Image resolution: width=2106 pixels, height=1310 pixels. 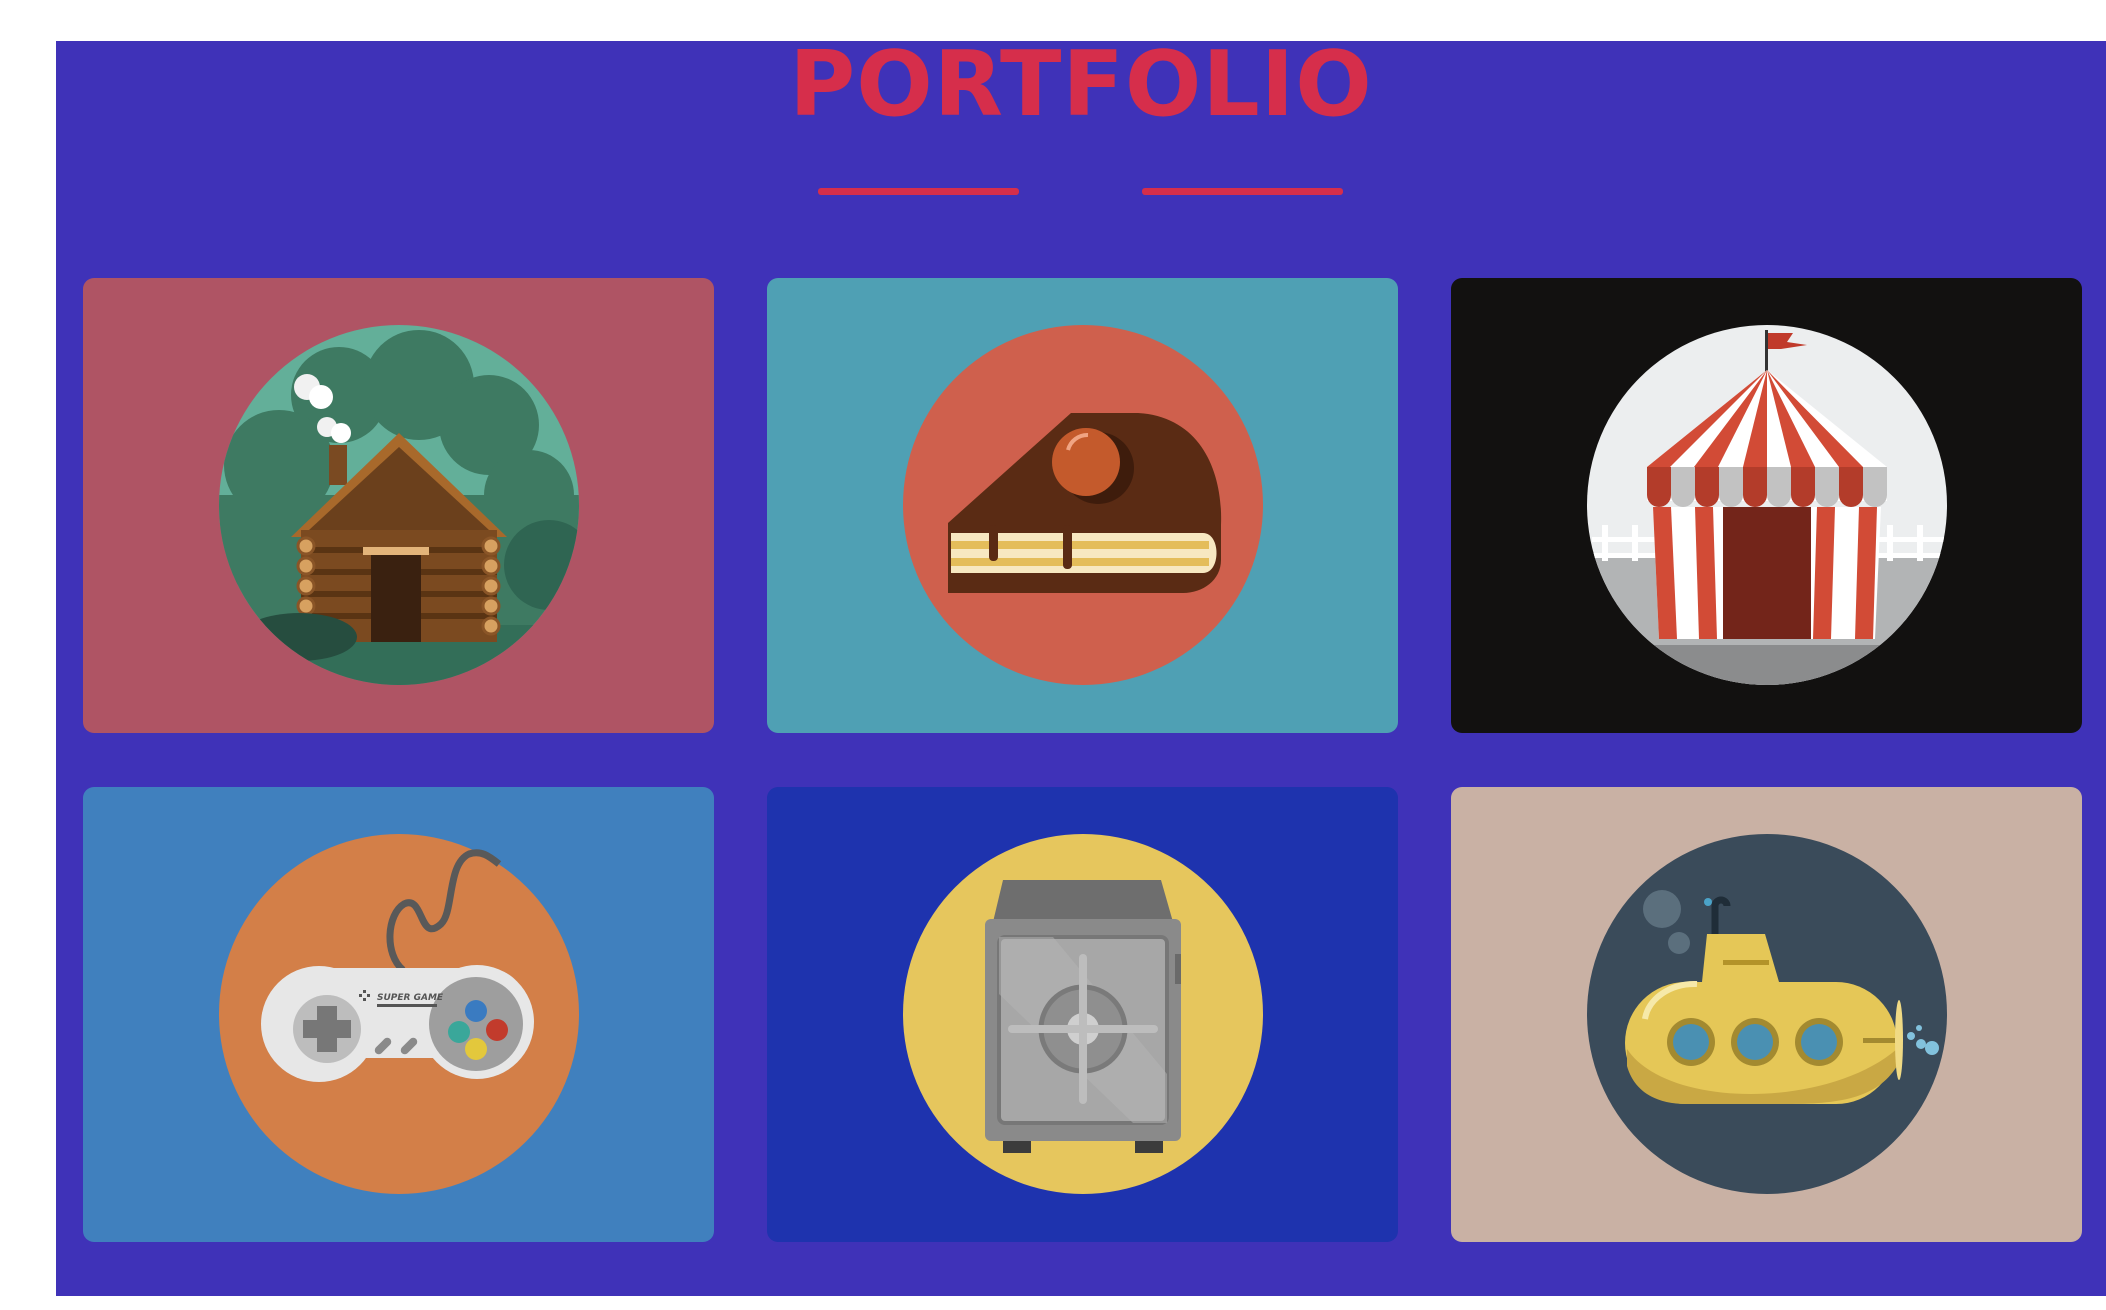 I want to click on submarine-icon, so click(x=1767, y=1014).